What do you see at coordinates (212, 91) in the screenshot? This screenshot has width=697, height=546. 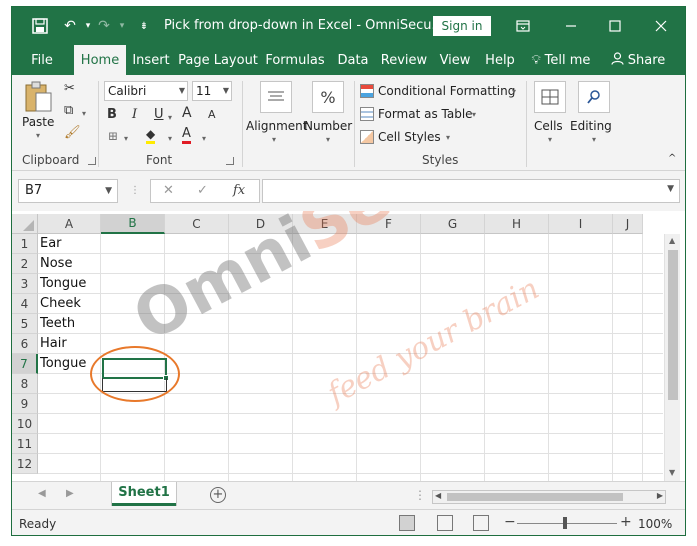 I see `font-size-select: 11 ▼` at bounding box center [212, 91].